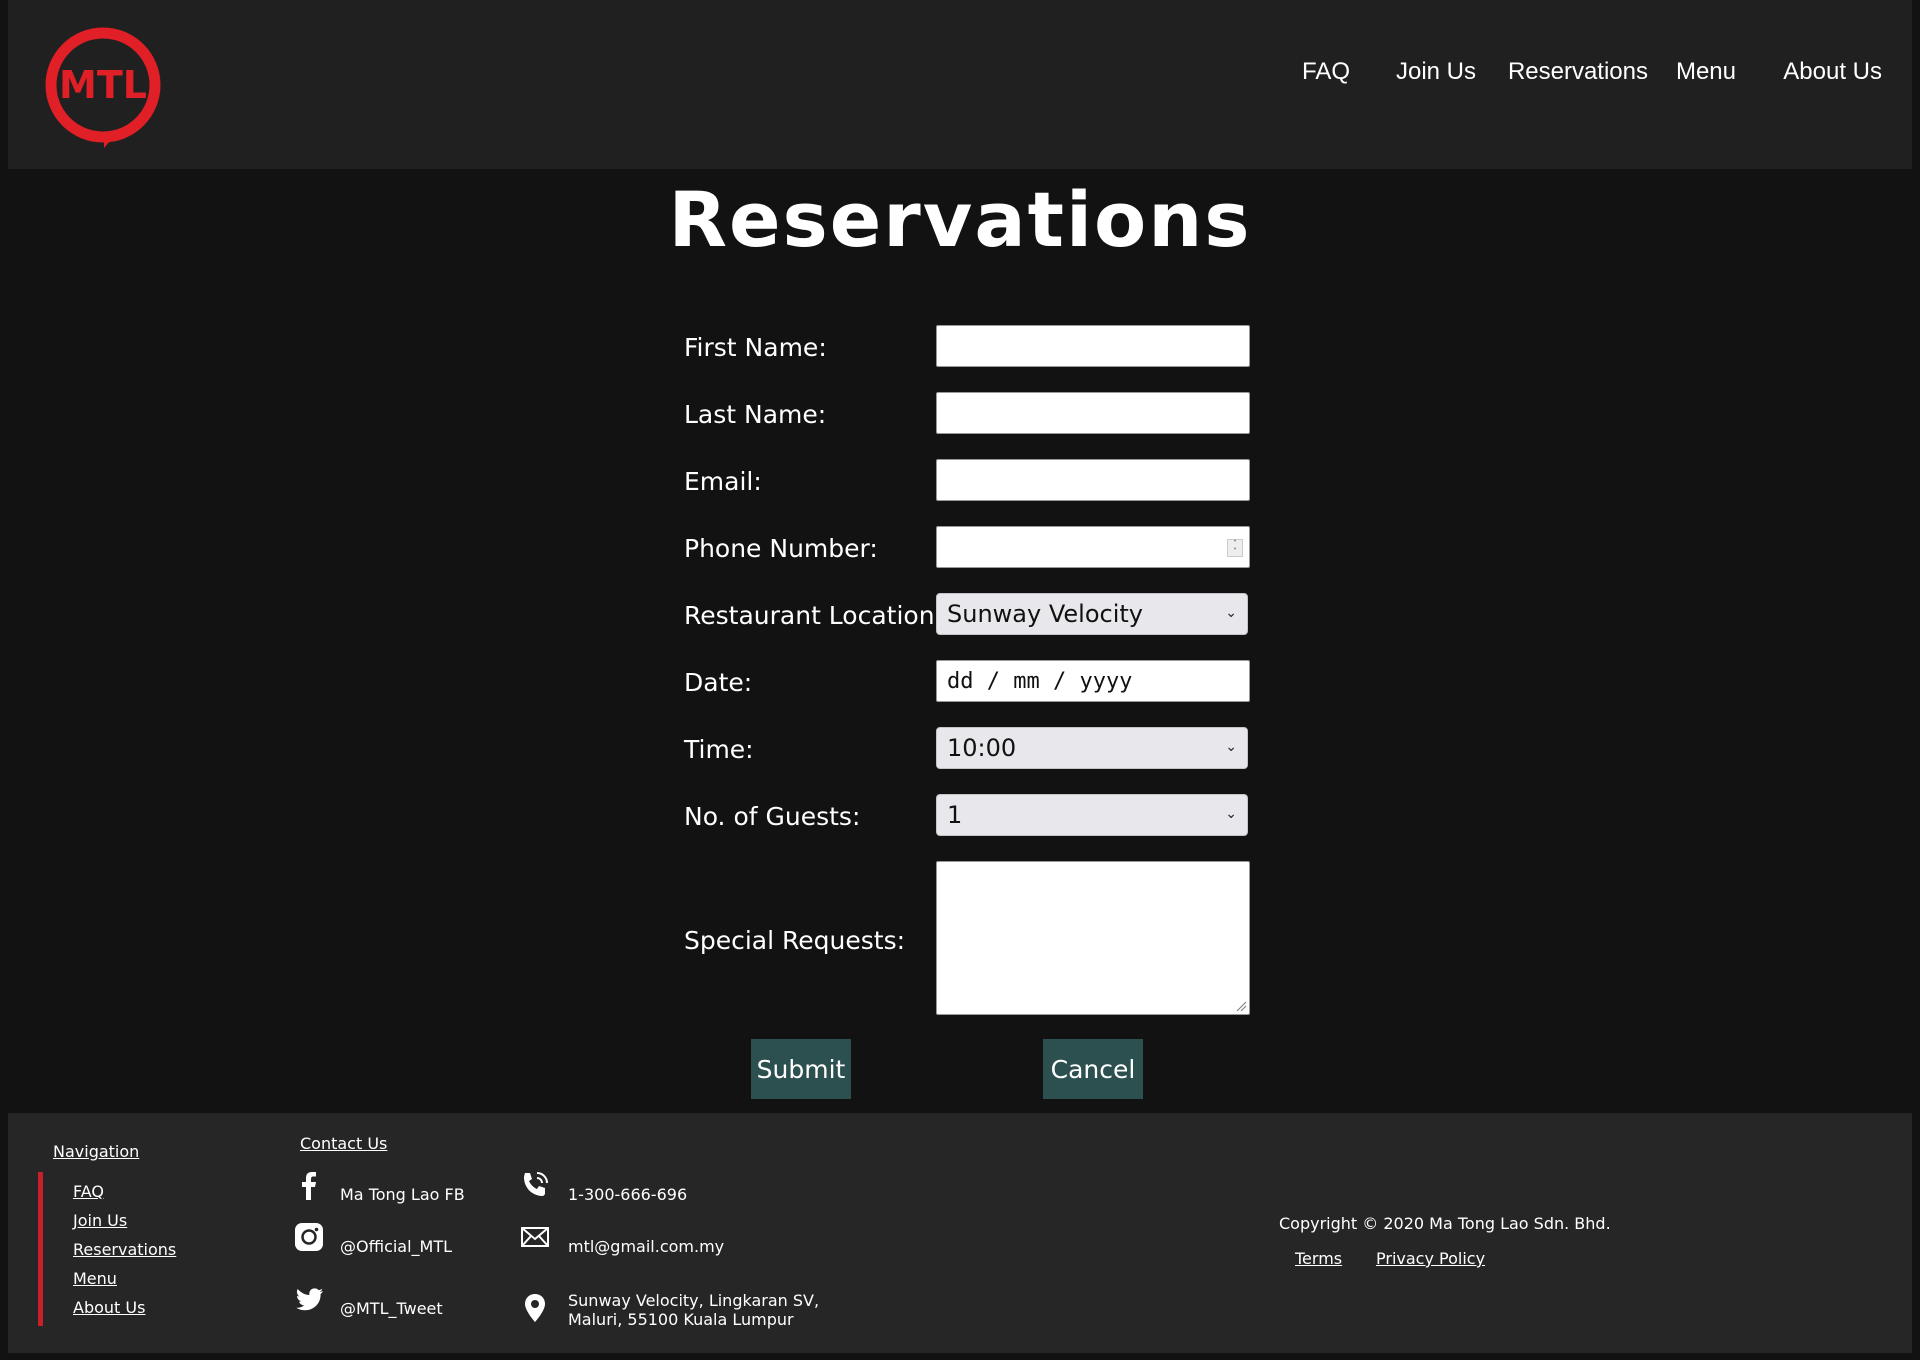 The image size is (1920, 1360). Describe the element at coordinates (40, 1249) in the screenshot. I see `footer-nav-accent-bar` at that location.